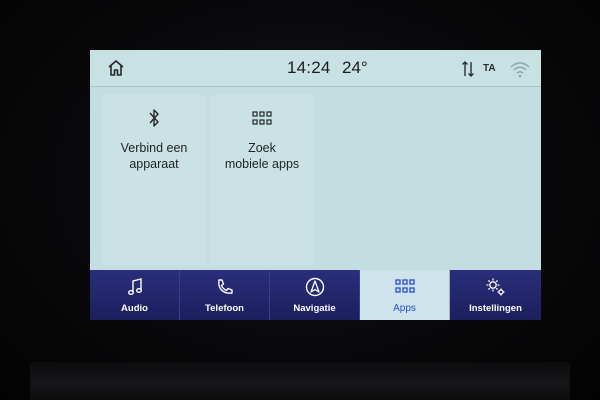  I want to click on status-bar: 14:24 24° TA, so click(315, 68).